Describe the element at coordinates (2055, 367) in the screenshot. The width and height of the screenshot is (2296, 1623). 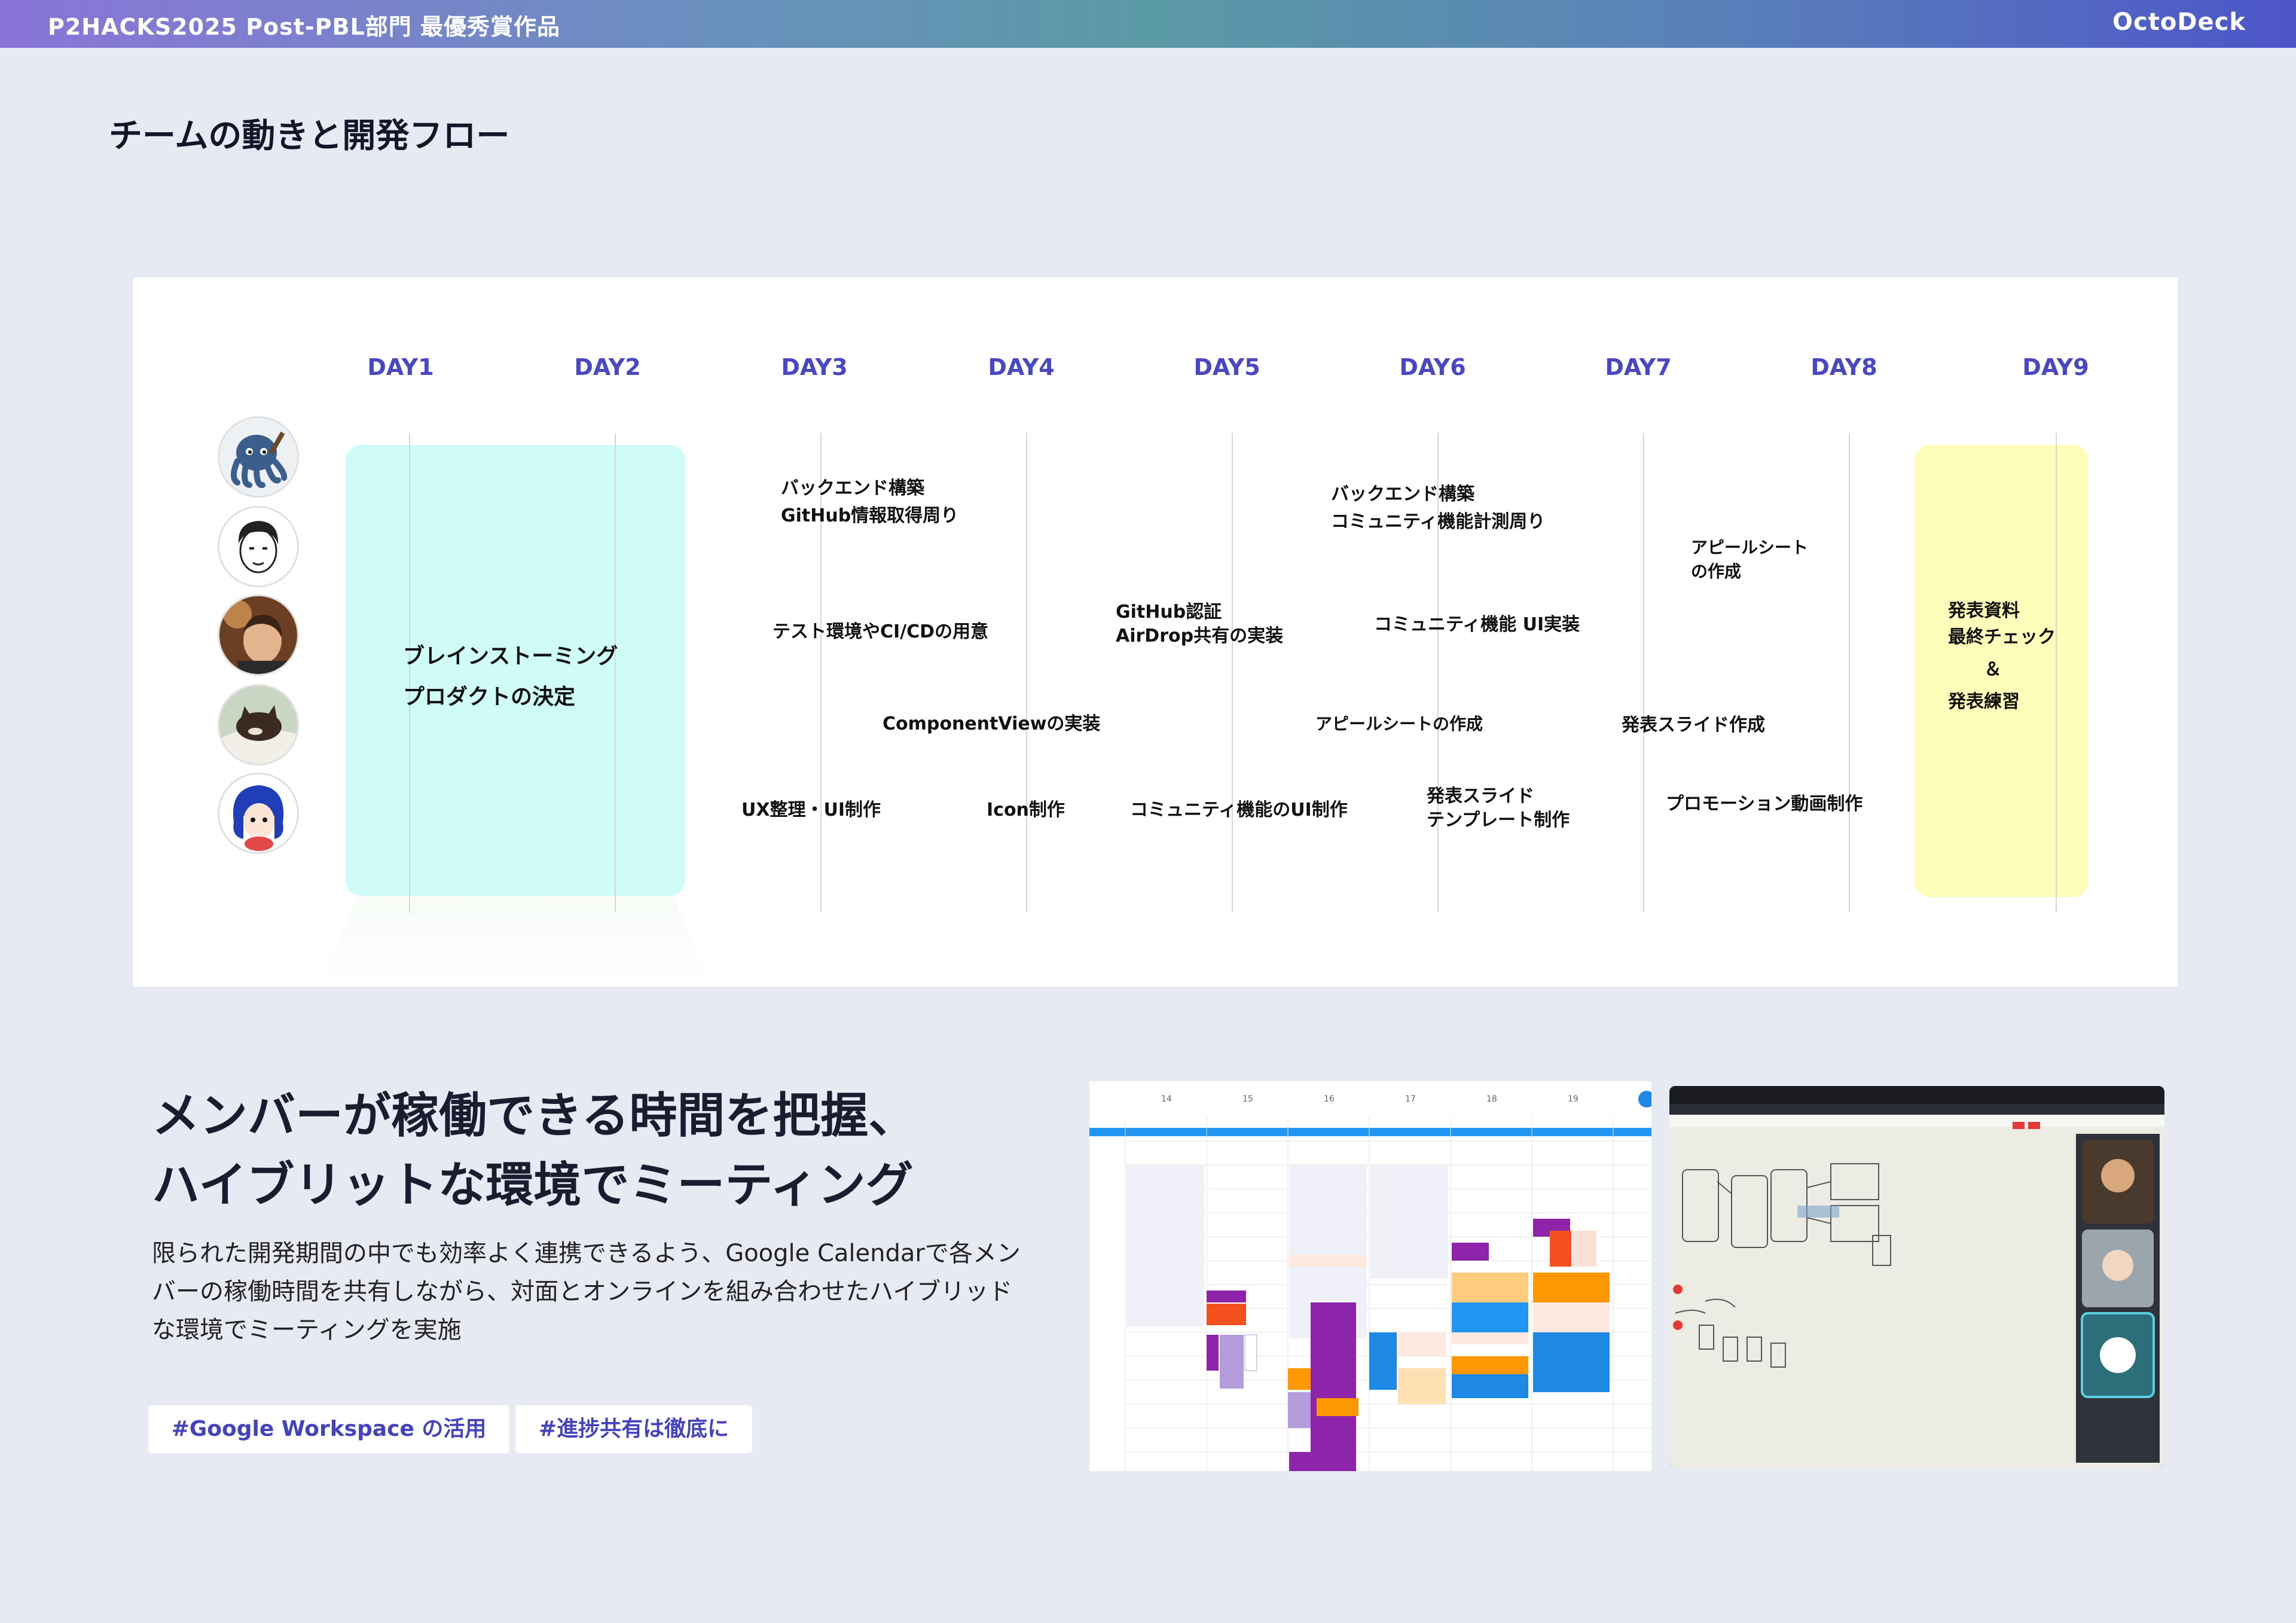
I see `day-label: DAY9` at that location.